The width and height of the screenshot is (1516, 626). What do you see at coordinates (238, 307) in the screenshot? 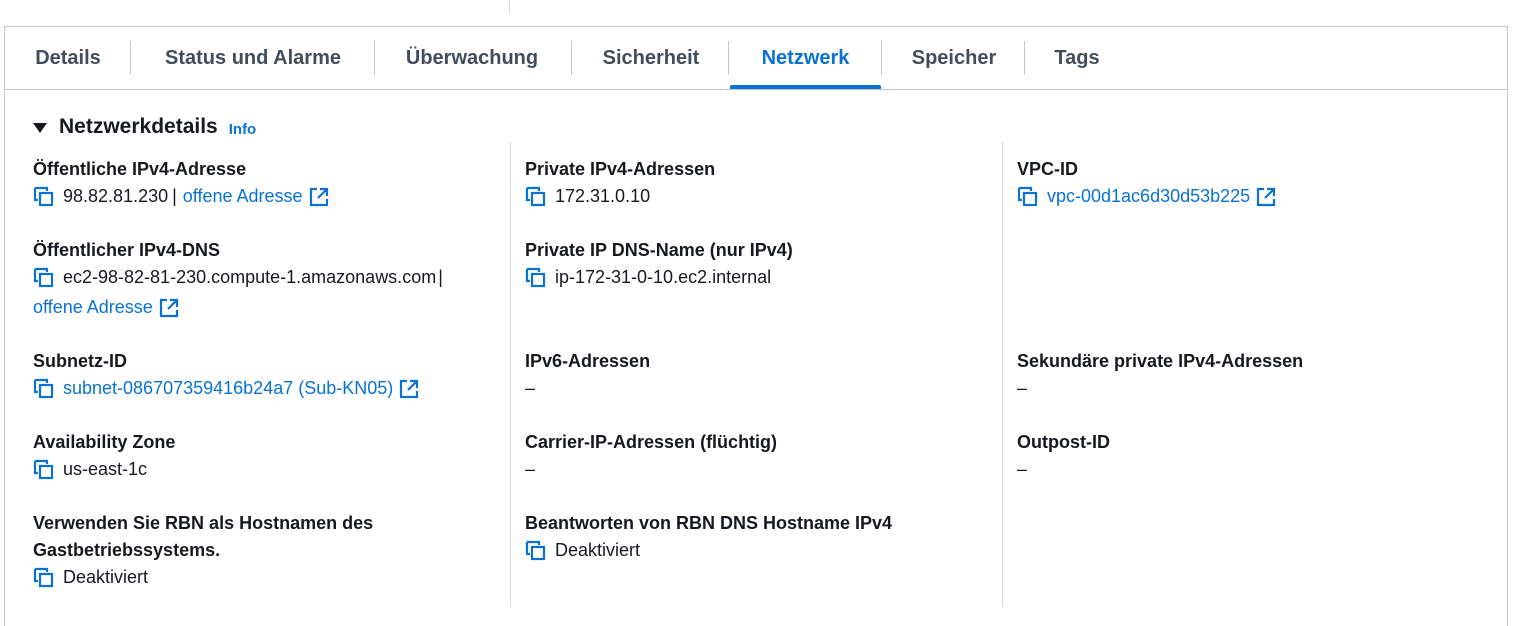
I see `field-value-continued: offene Adresse` at bounding box center [238, 307].